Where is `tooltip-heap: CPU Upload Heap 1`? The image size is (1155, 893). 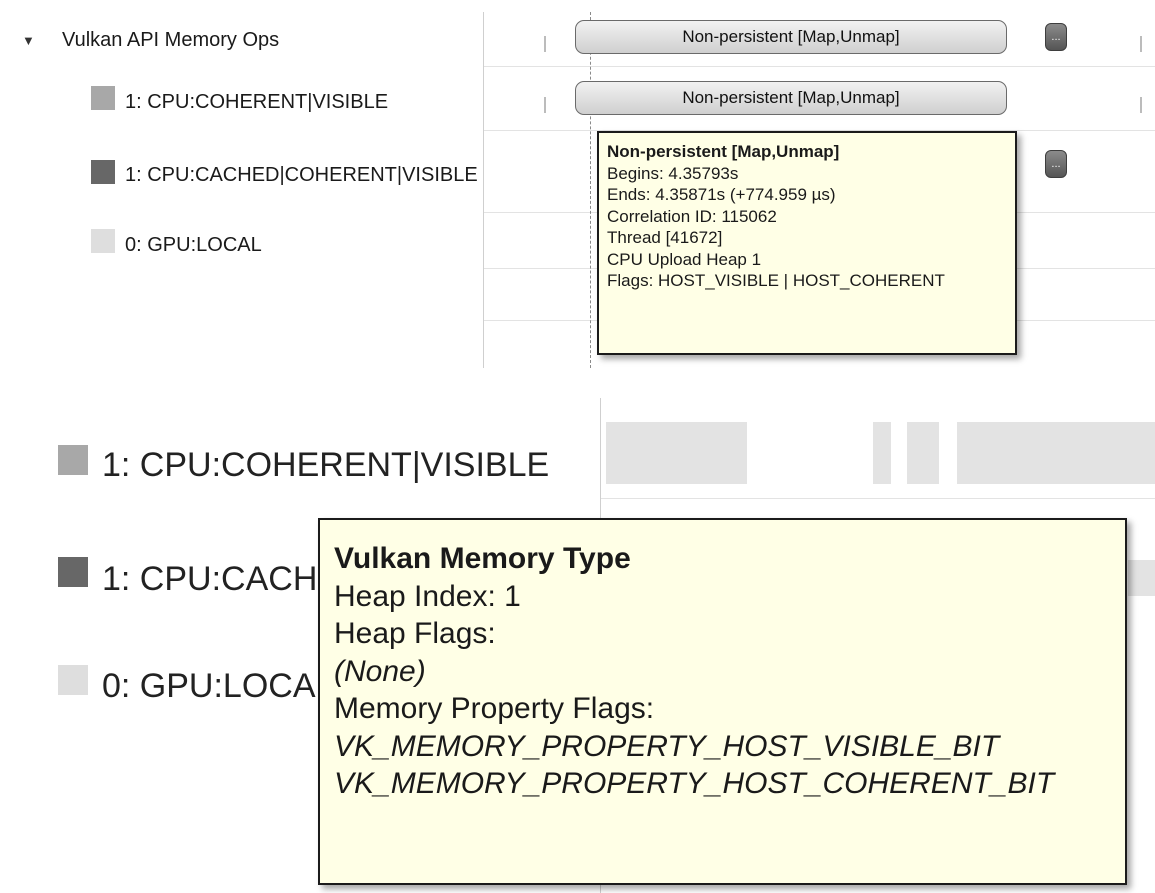 tooltip-heap: CPU Upload Heap 1 is located at coordinates (684, 259).